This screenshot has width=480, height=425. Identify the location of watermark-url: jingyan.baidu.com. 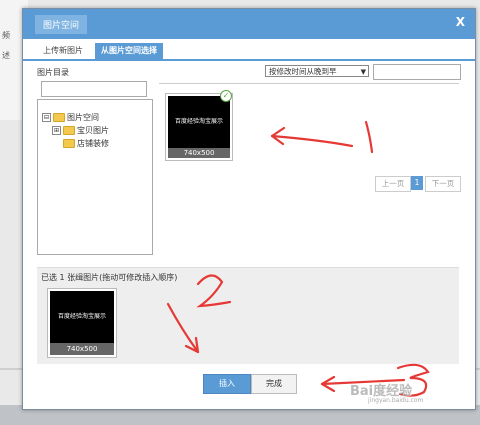
(396, 400).